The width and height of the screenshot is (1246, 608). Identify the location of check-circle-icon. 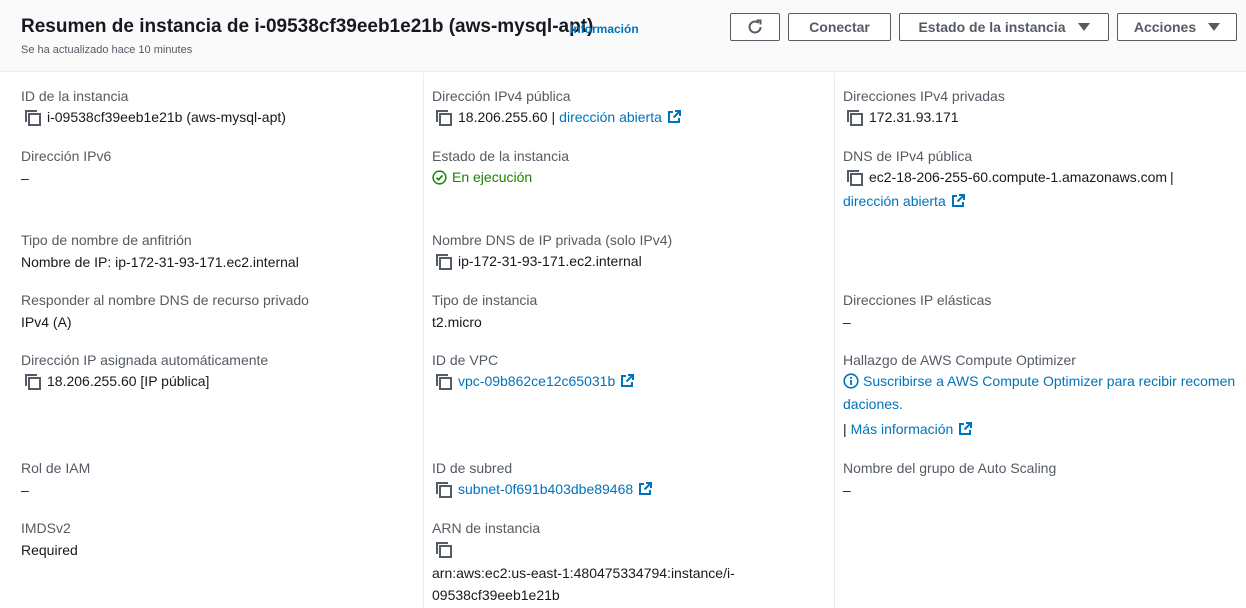
(439, 177).